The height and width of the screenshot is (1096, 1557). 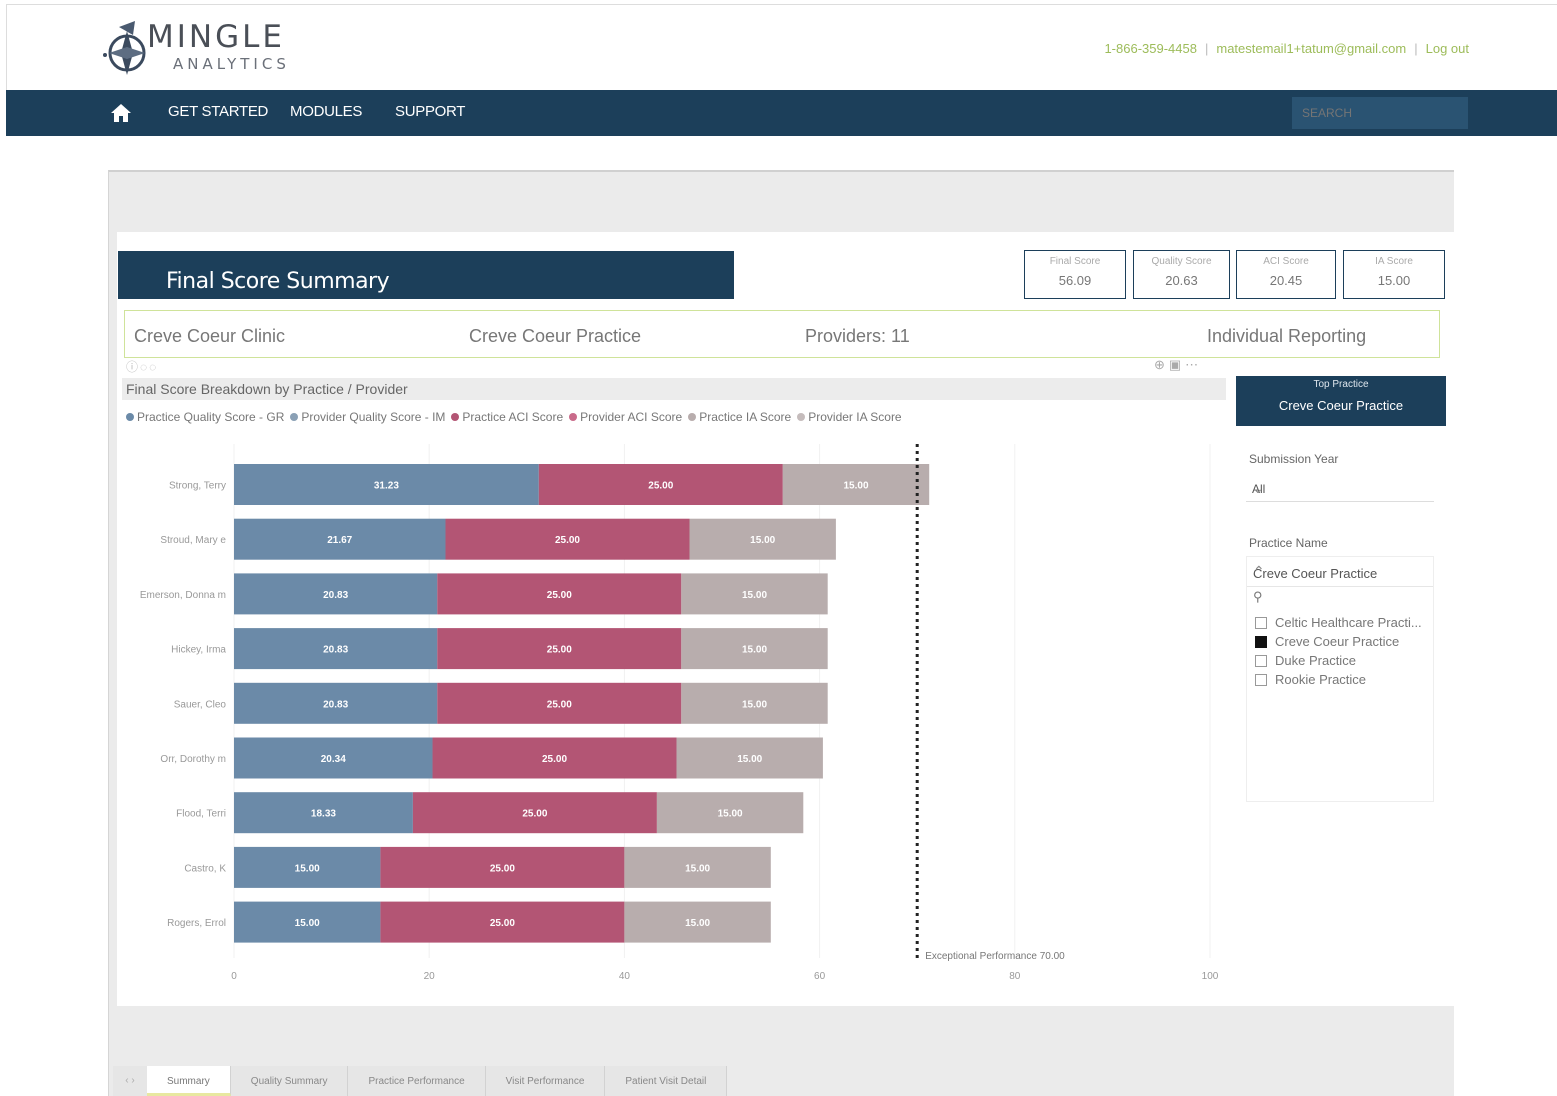 What do you see at coordinates (278, 281) in the screenshot?
I see `report-title: Final Score Summary` at bounding box center [278, 281].